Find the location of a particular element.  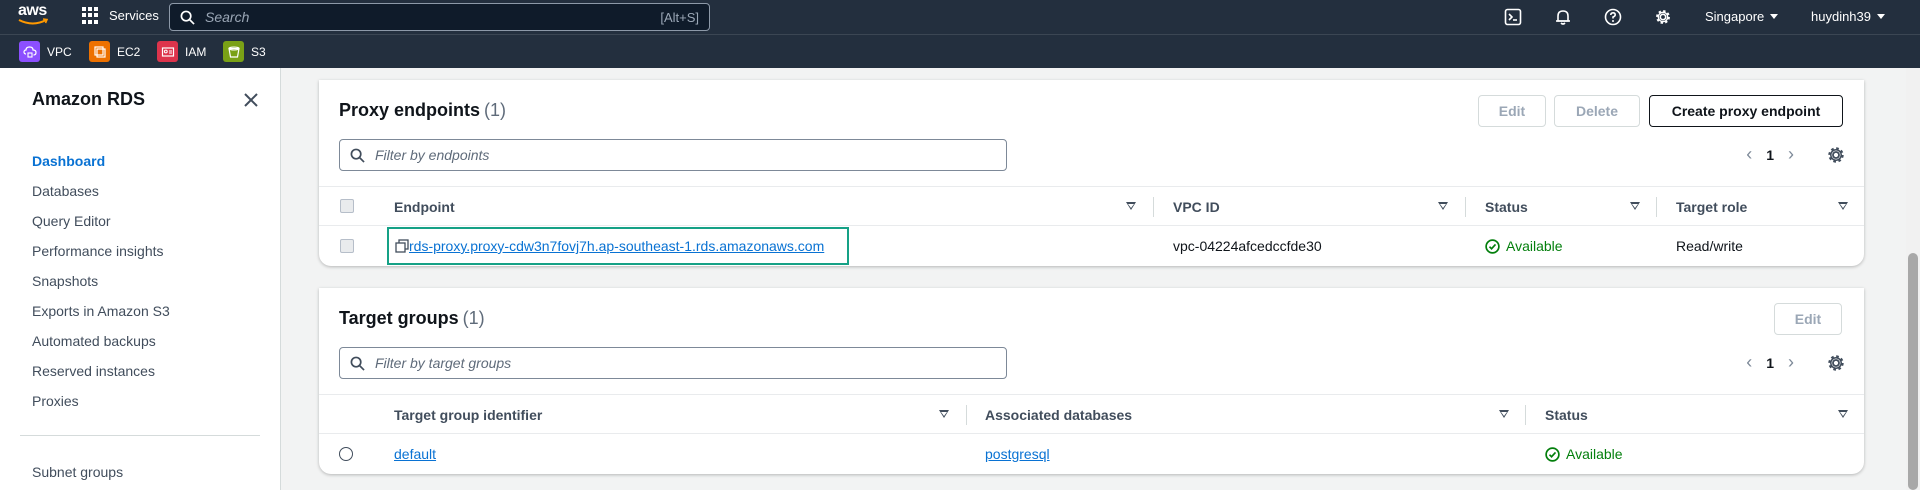

delete-proxy-endpoint-button: Delete is located at coordinates (1597, 111).